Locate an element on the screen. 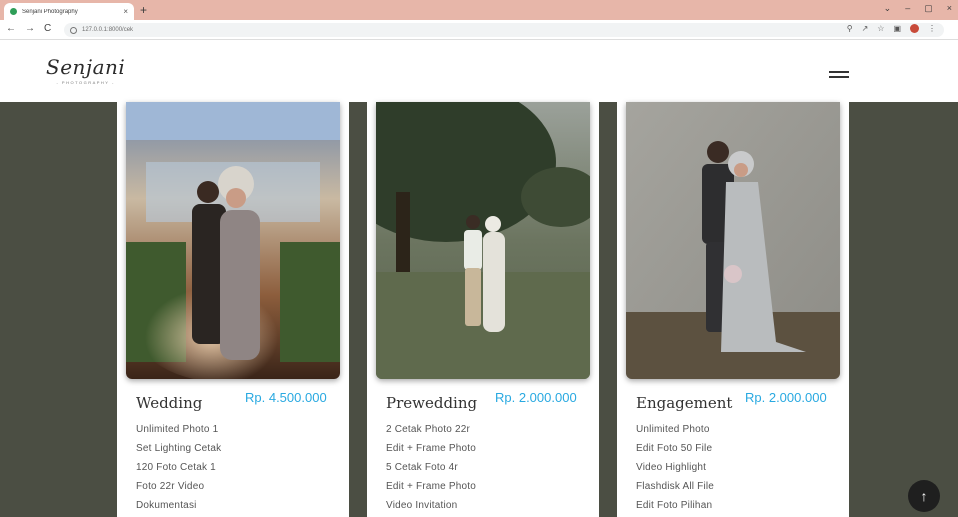 Image resolution: width=958 pixels, height=517 pixels. list-item: Foto 22r Video is located at coordinates (170, 486).